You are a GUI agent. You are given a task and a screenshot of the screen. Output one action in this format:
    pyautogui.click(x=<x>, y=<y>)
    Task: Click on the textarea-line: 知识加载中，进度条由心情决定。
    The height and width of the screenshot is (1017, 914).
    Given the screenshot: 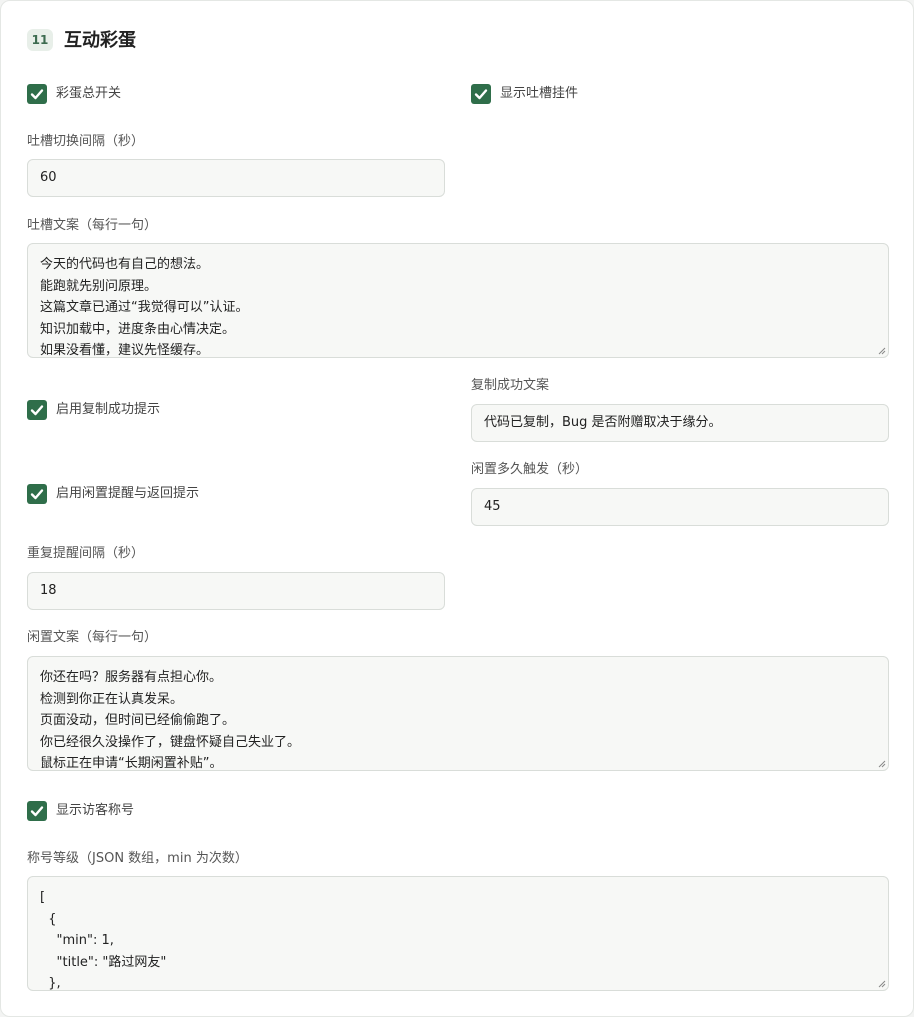 What is the action you would take?
    pyautogui.click(x=138, y=329)
    